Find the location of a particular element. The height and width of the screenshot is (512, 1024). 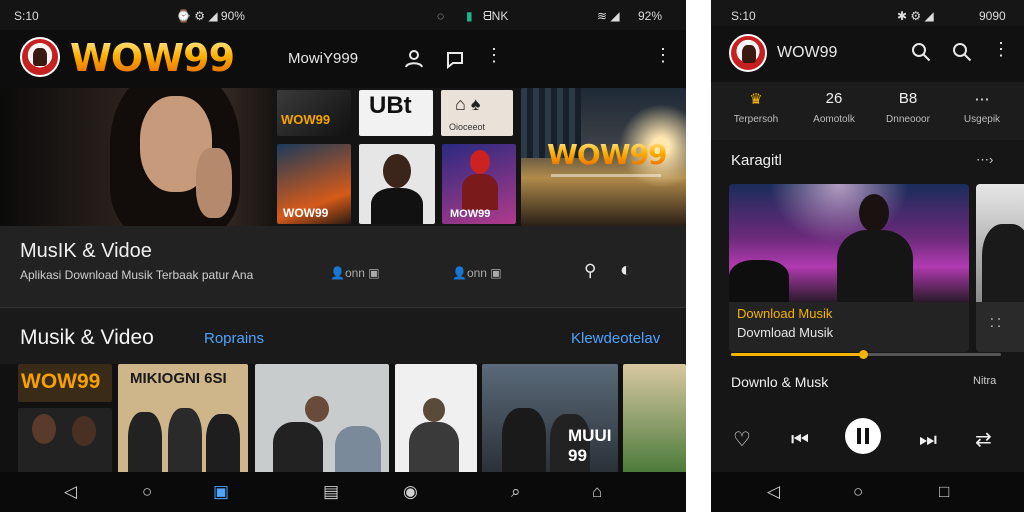

card-title: Download Musik is located at coordinates (785, 313).